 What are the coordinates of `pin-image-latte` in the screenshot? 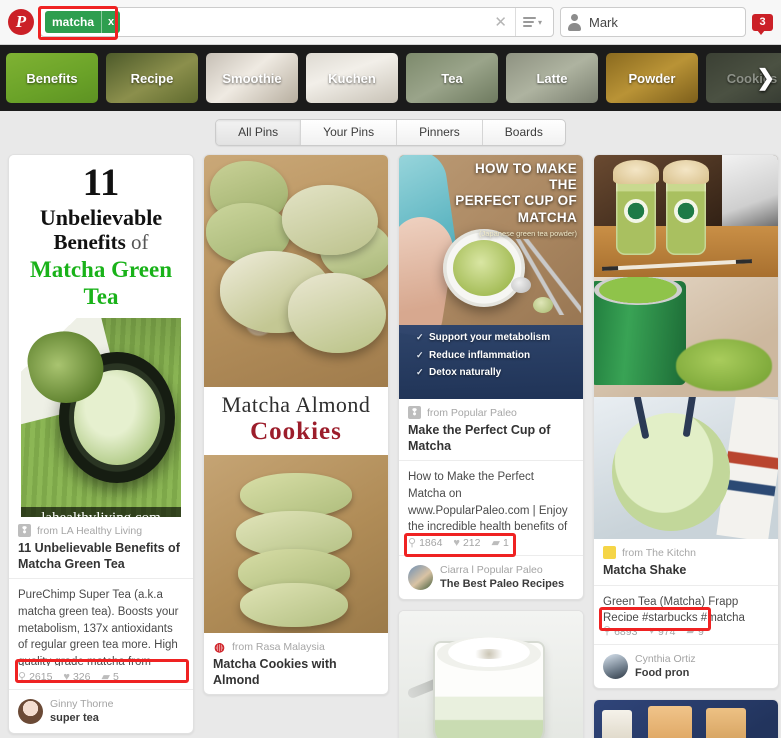 It's located at (491, 674).